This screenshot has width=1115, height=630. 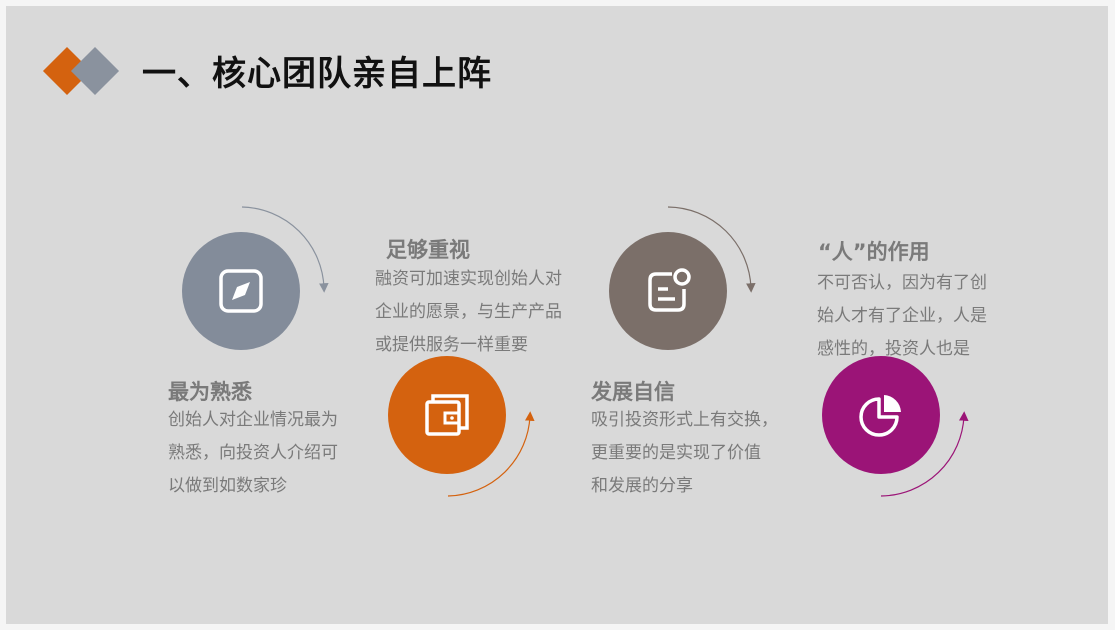 I want to click on item-4-body: 不可否认，因为有了创 始人才有了企业，人是 感性的，投资人也是, so click(x=902, y=316).